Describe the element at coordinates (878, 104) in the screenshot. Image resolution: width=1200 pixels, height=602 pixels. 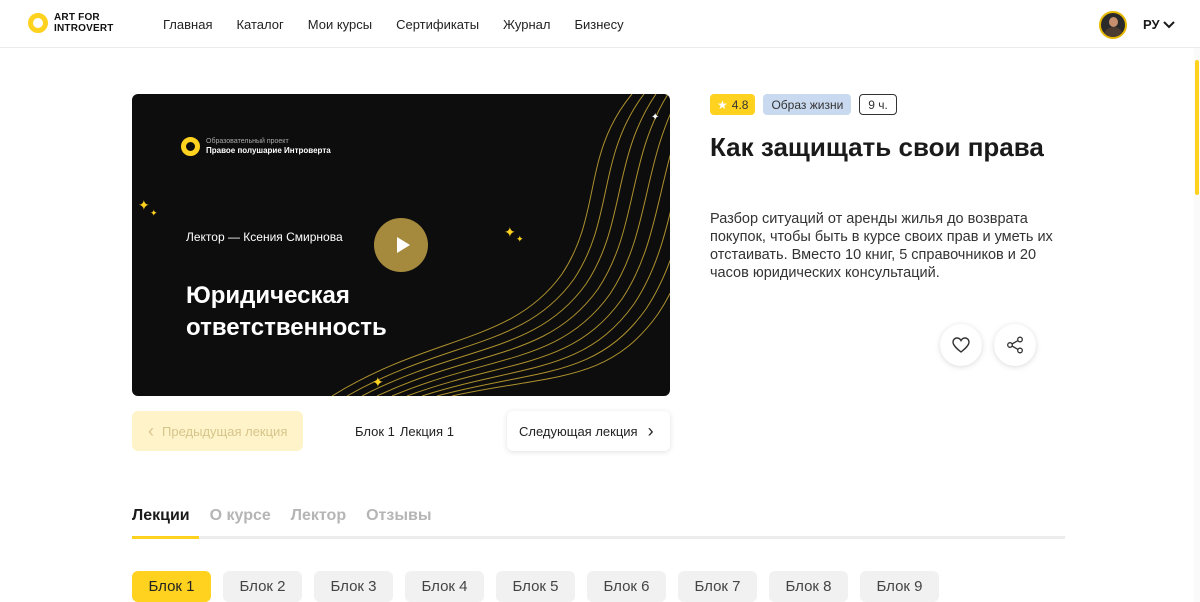
I see `duration-badge: 9 ч.` at that location.